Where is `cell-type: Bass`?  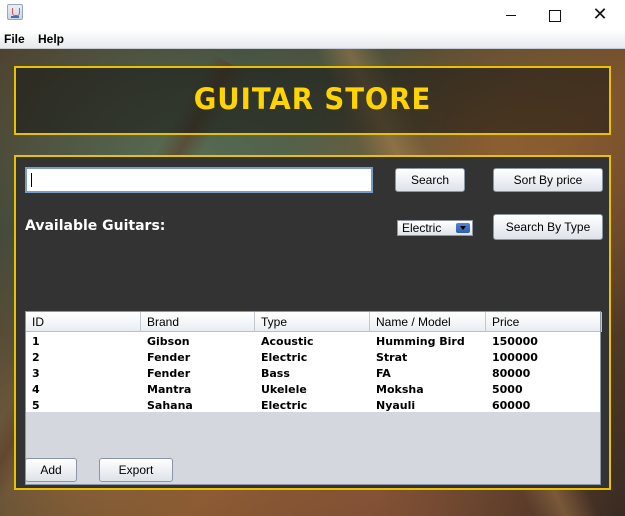
cell-type: Bass is located at coordinates (275, 373).